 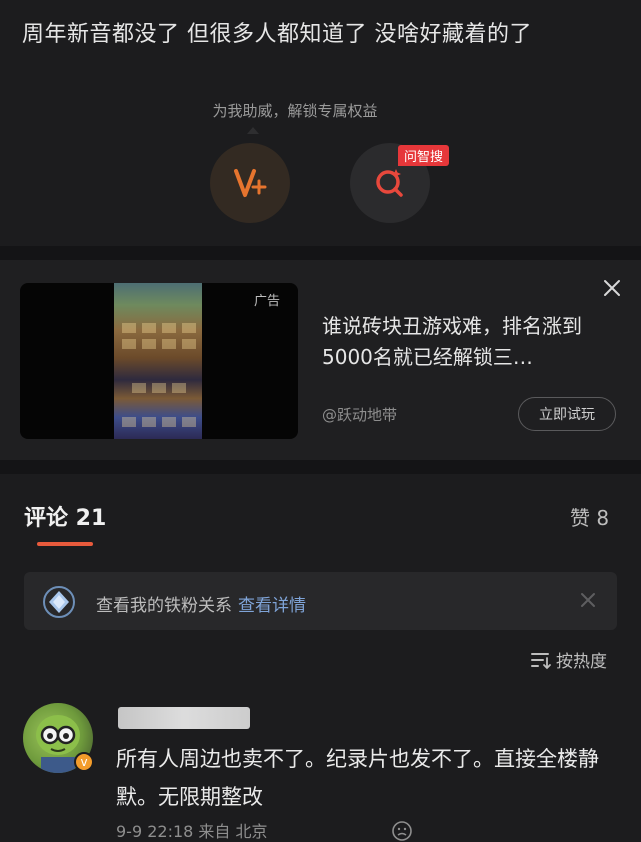 I want to click on tab-comments: 评论 21, so click(x=65, y=516).